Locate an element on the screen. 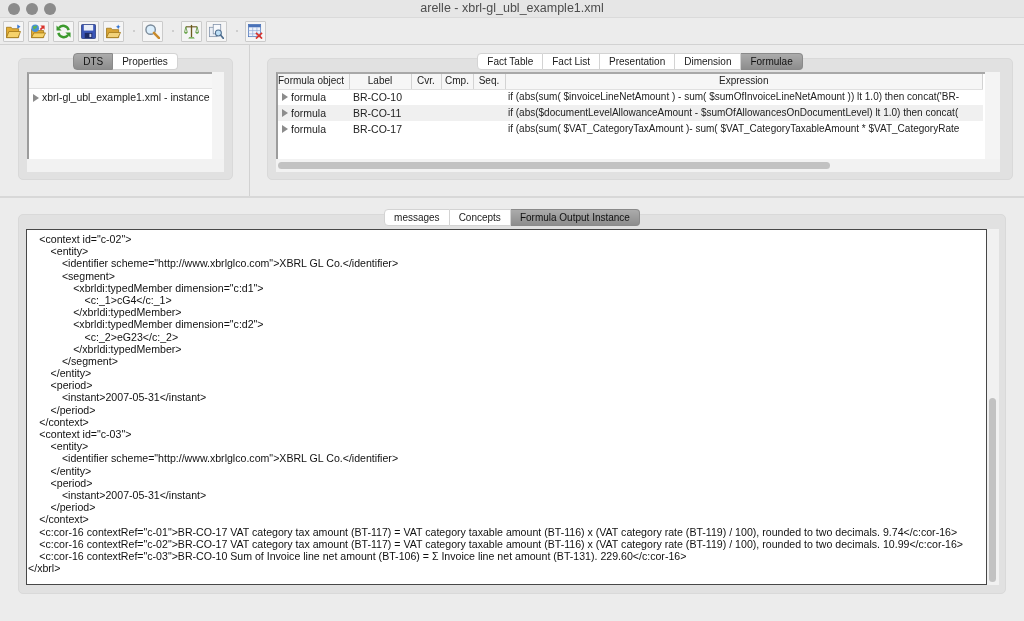 The height and width of the screenshot is (621, 1024). code-line: <c:_1>cG4</c:_1> is located at coordinates (128, 300).